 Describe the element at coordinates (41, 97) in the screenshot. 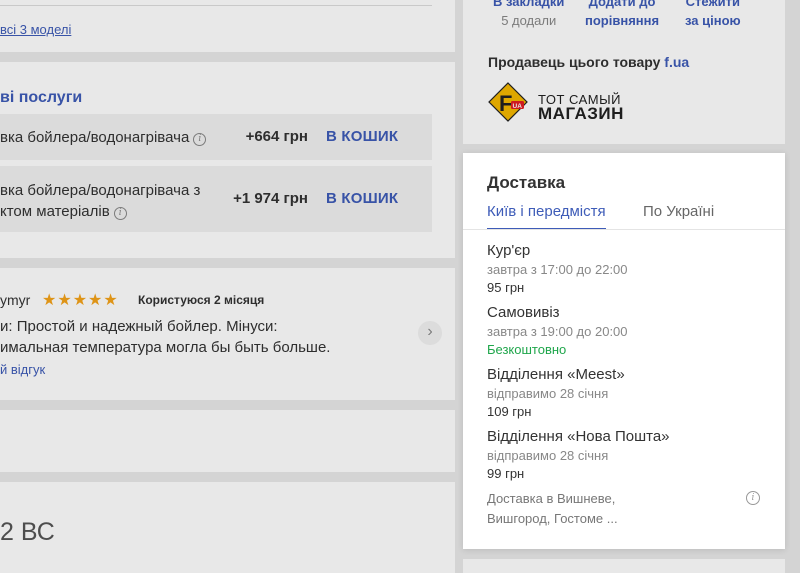

I see `services-title: ві послуги` at that location.